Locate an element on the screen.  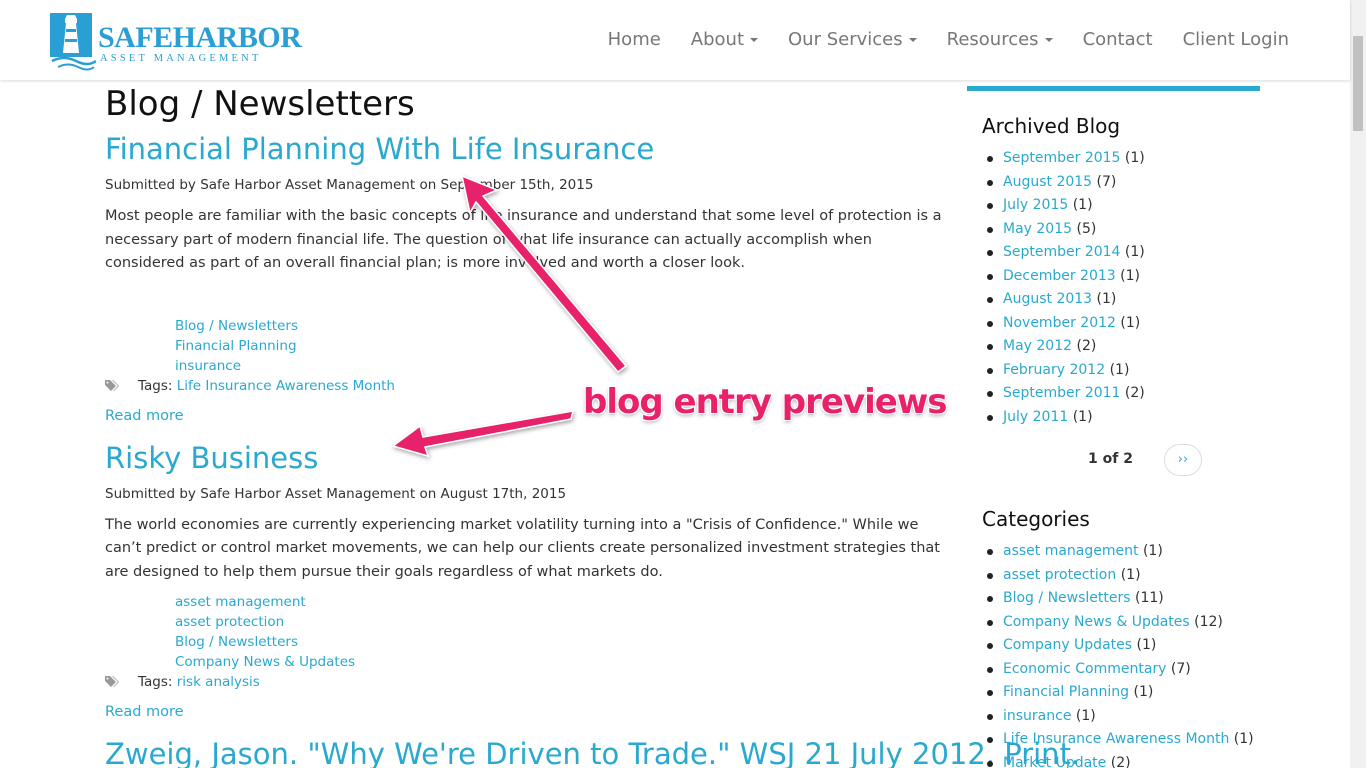
archive-link: December 2013 is located at coordinates (1059, 276).